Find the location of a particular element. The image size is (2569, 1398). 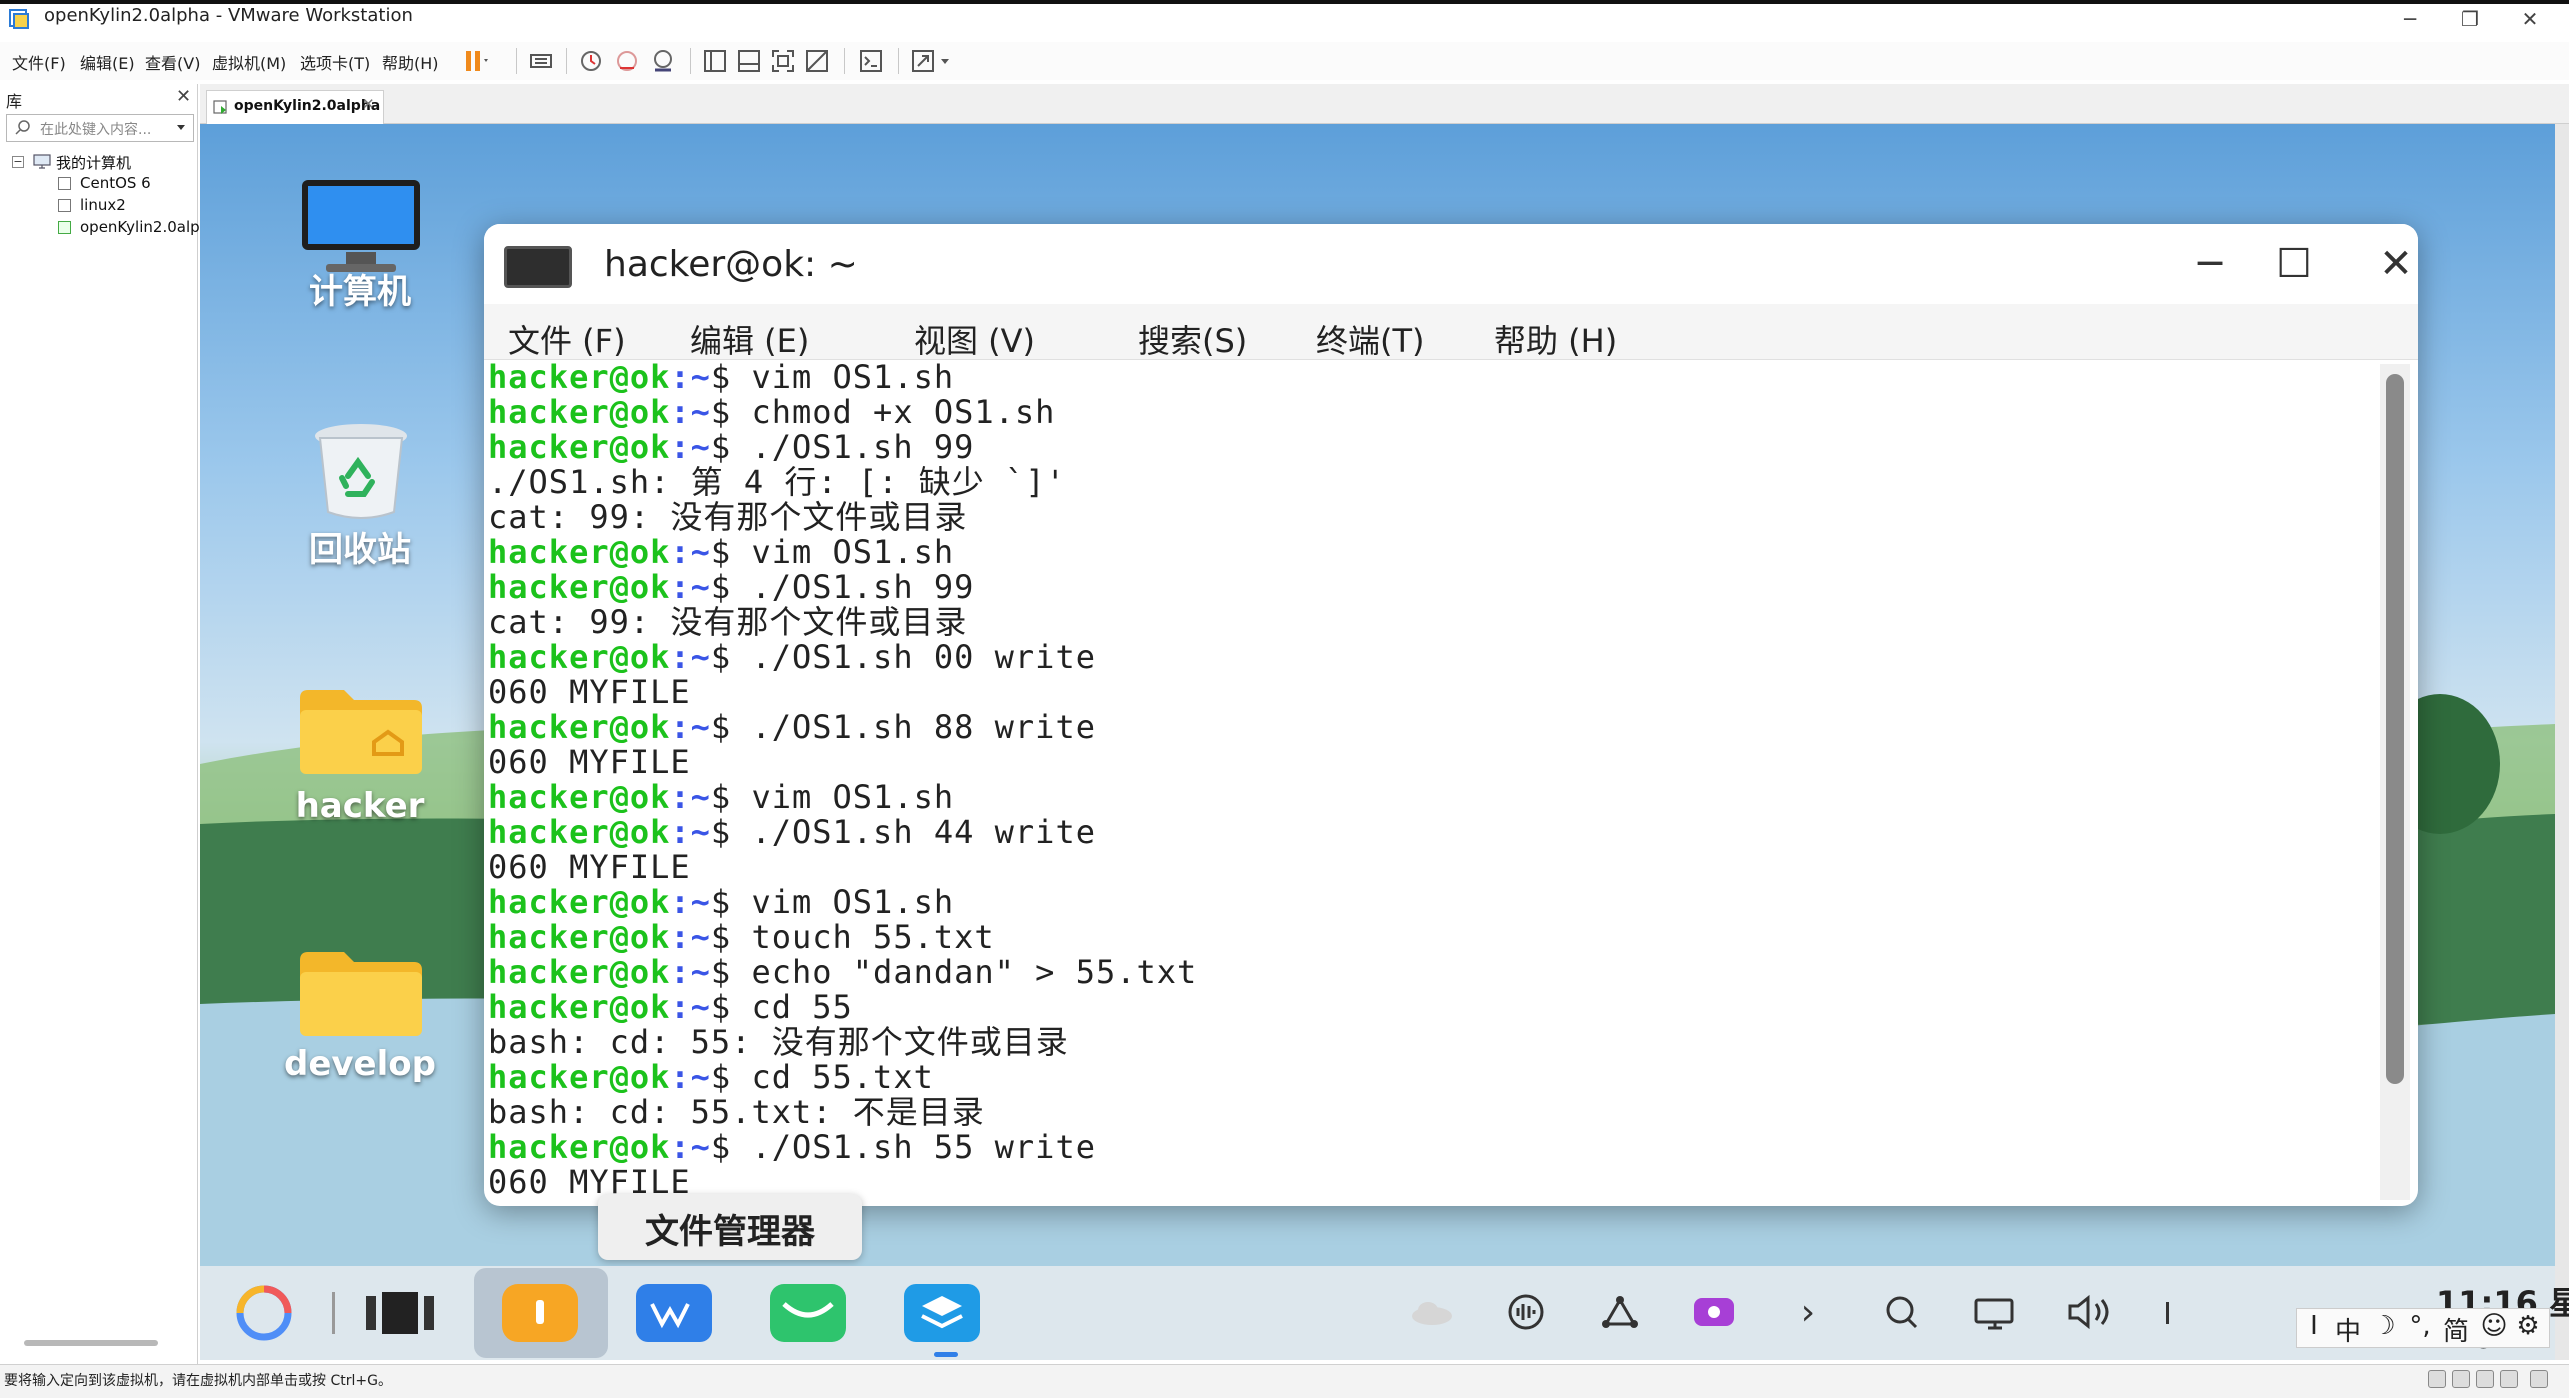

command-text: ./OS1.sh 55 write is located at coordinates (923, 1147).